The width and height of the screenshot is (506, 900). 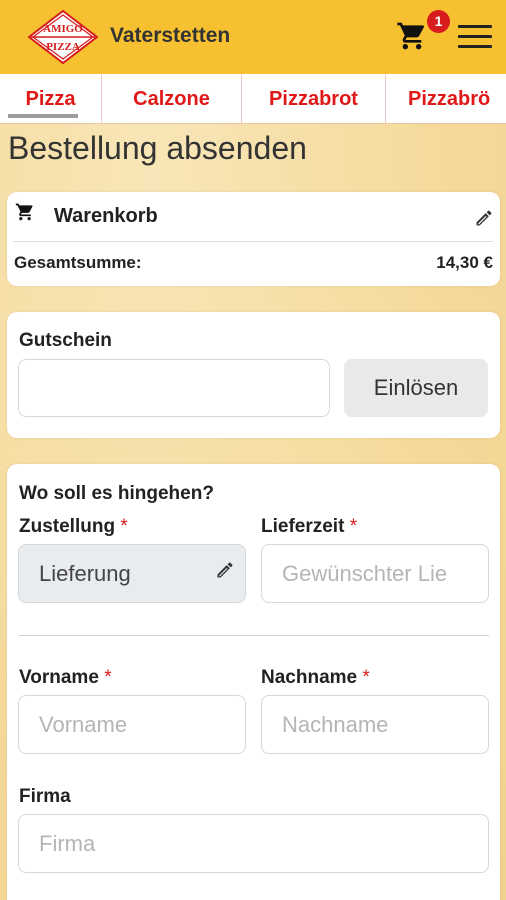 I want to click on logo-text-bottom: PIZZA, so click(x=63, y=47).